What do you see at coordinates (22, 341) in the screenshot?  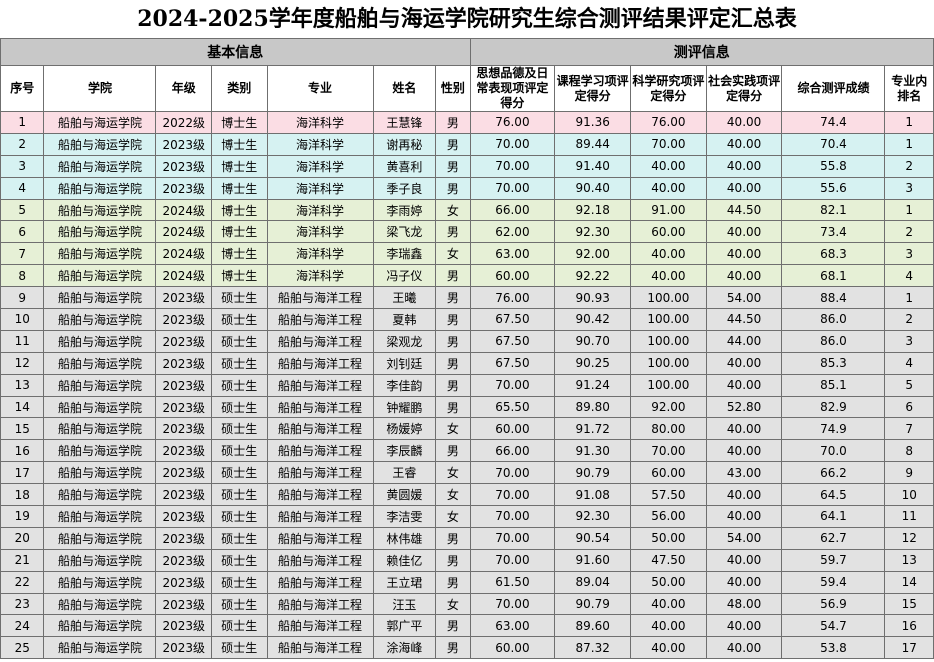 I see `cell-index: 11` at bounding box center [22, 341].